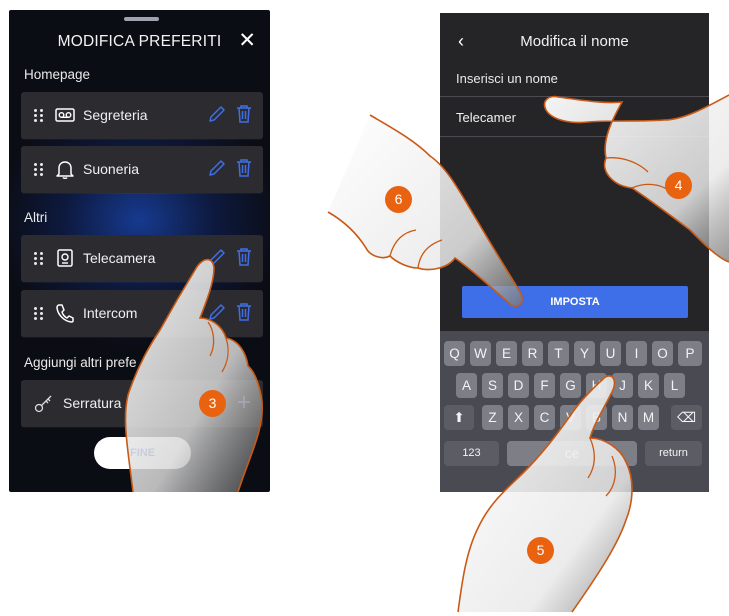  I want to click on favorite-item-suoneria: Suoneria, so click(142, 169).